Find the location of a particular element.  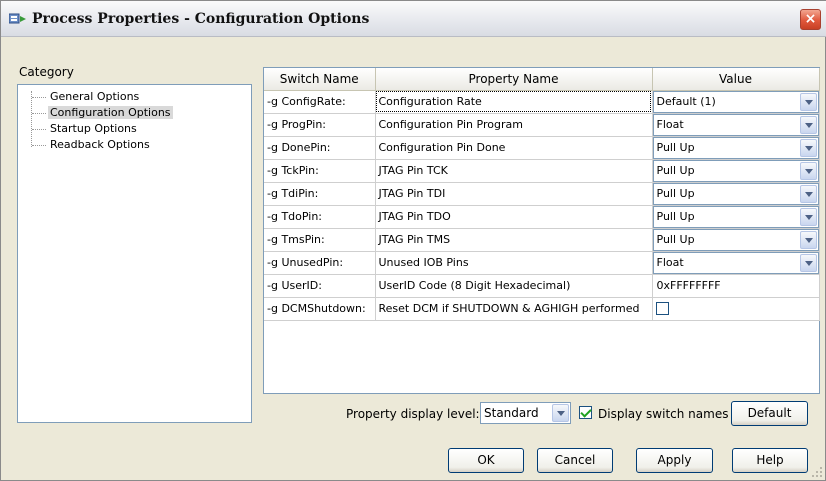

switch-name-cell: -g DonePin: is located at coordinates (320, 148).